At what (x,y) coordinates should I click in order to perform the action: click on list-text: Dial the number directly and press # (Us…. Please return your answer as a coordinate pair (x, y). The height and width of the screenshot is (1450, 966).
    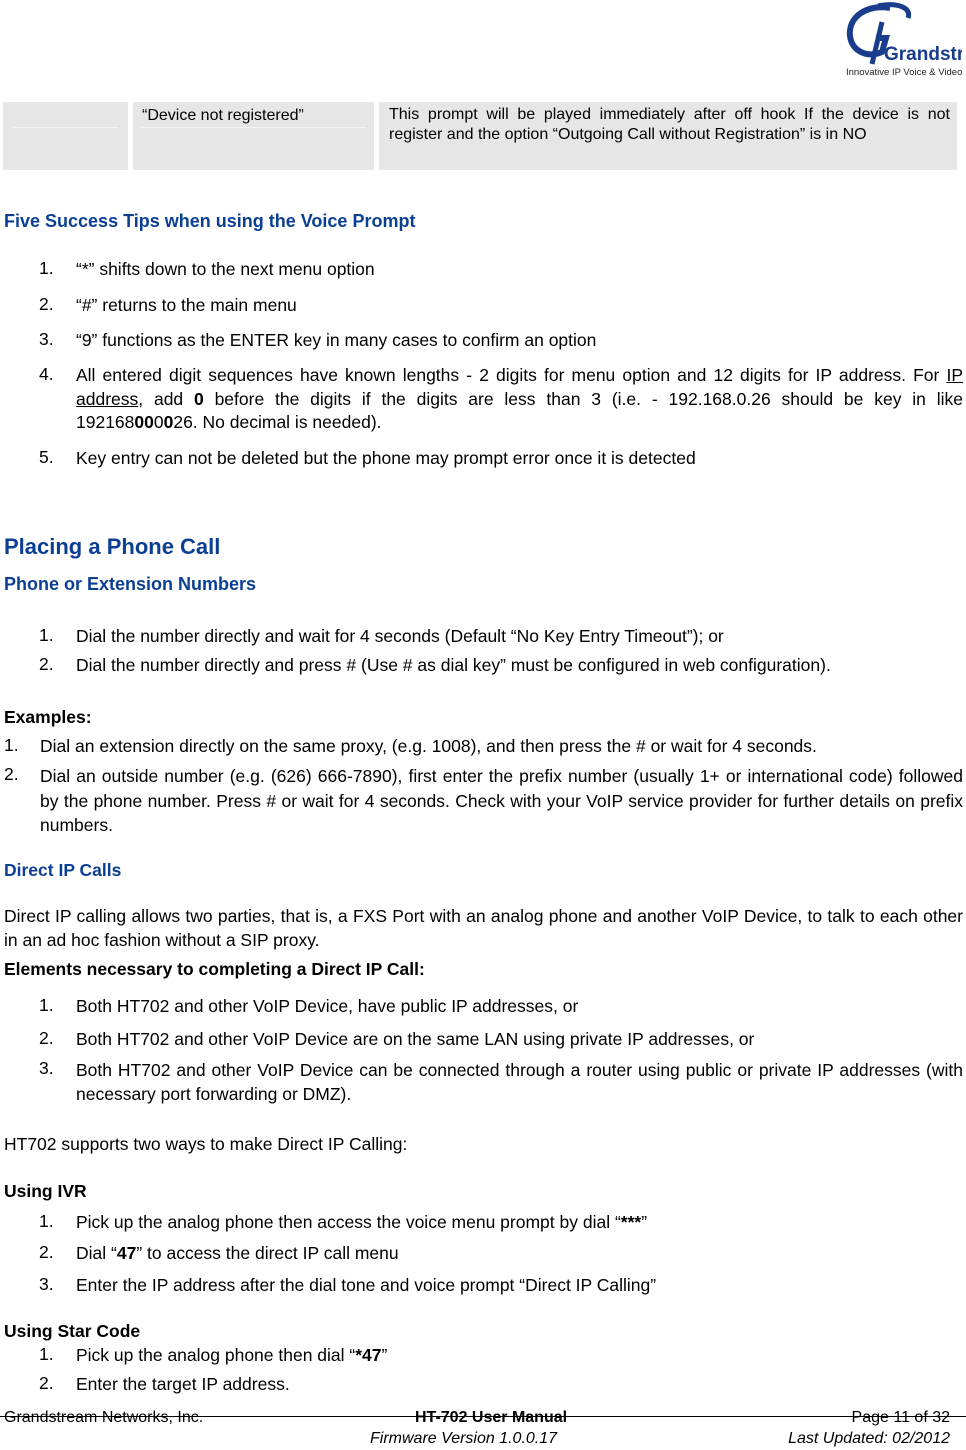
    Looking at the image, I should click on (453, 665).